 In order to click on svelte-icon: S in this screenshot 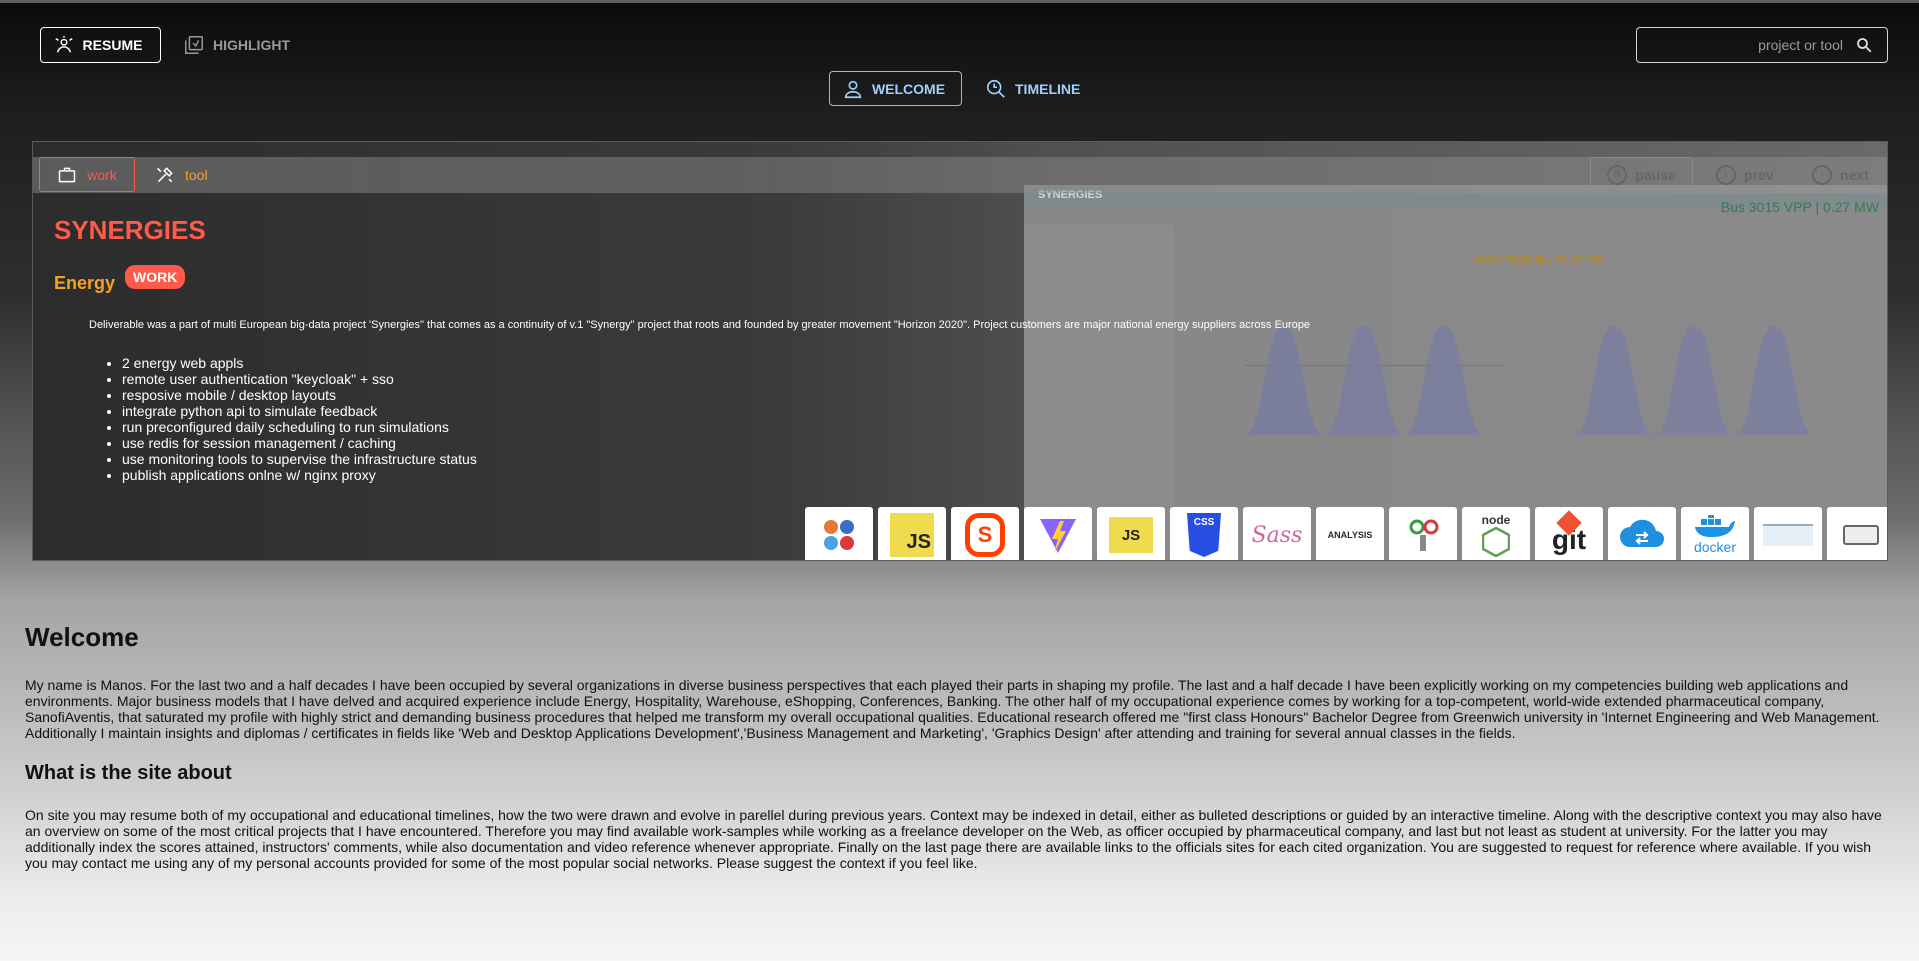, I will do `click(985, 533)`.